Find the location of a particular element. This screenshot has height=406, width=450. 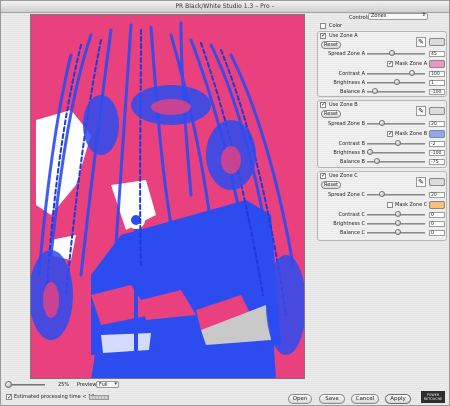

zoom-percent: 25% is located at coordinates (64, 385).